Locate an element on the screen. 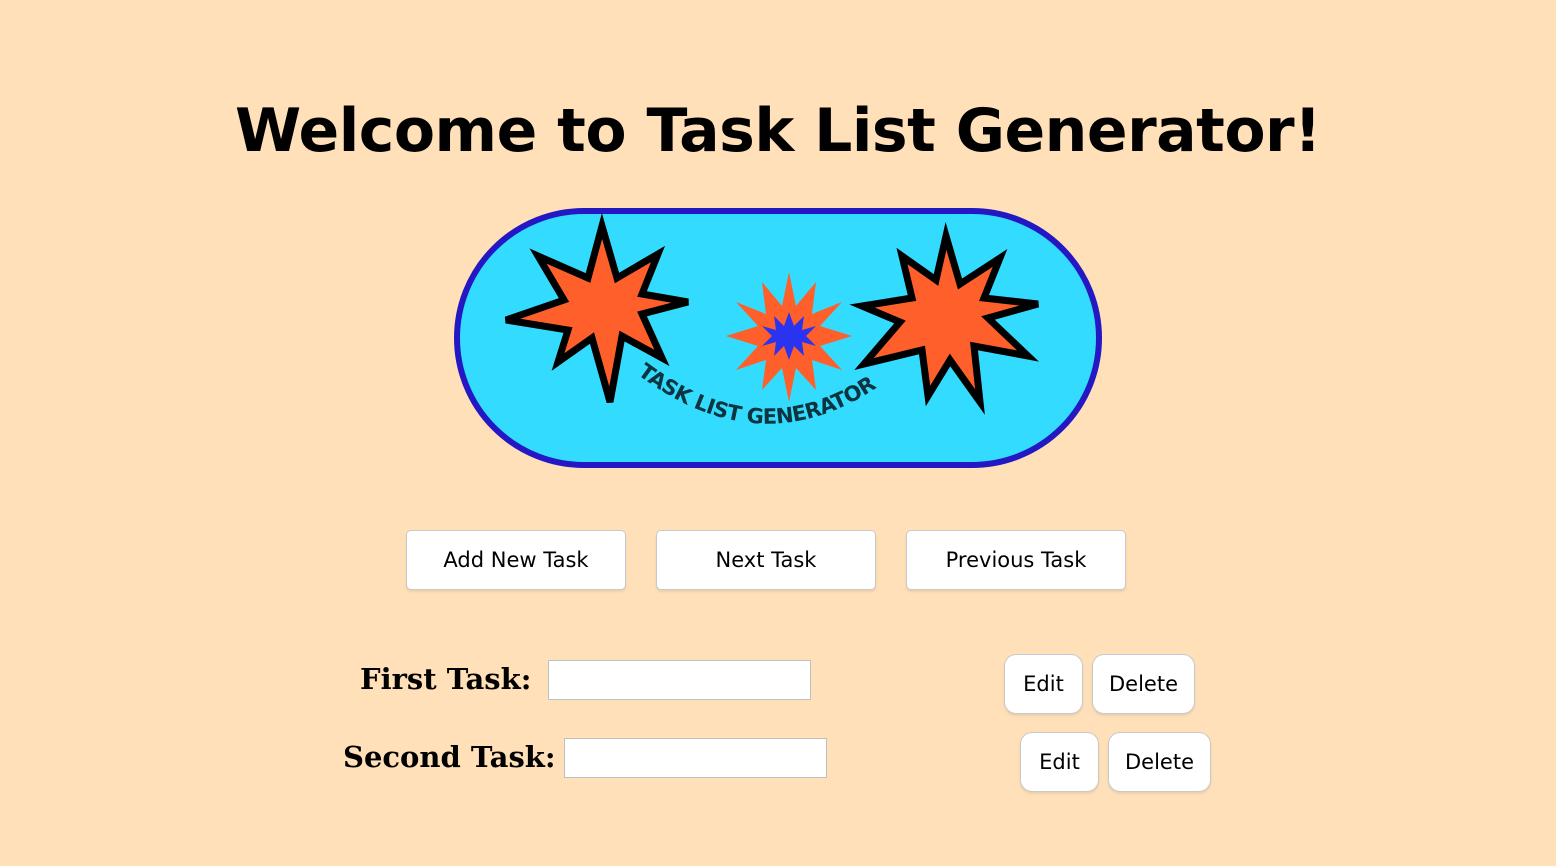  second-task-delete-button: Delete is located at coordinates (1159, 762).